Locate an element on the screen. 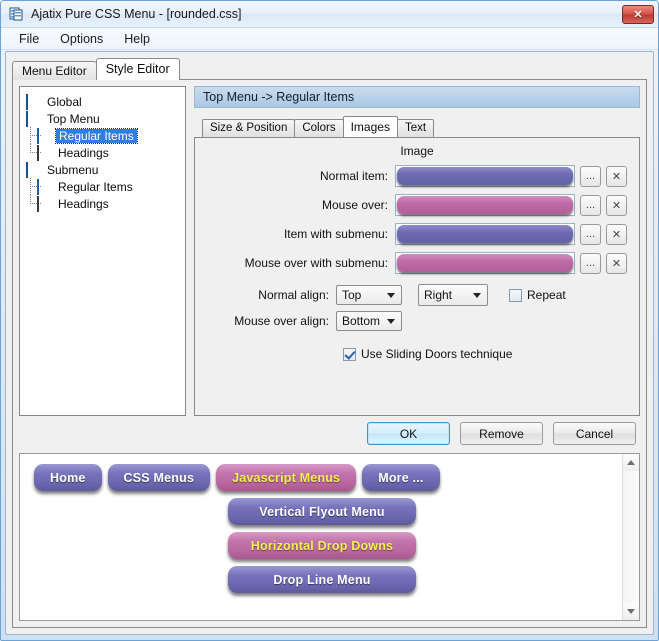 This screenshot has height=641, width=659. tree-node-top-headings: Headings is located at coordinates (102, 152).